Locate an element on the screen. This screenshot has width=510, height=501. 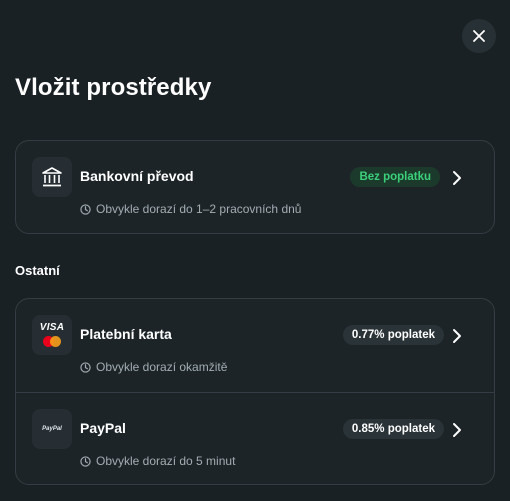
card-logos-icon: VISA is located at coordinates (52, 335).